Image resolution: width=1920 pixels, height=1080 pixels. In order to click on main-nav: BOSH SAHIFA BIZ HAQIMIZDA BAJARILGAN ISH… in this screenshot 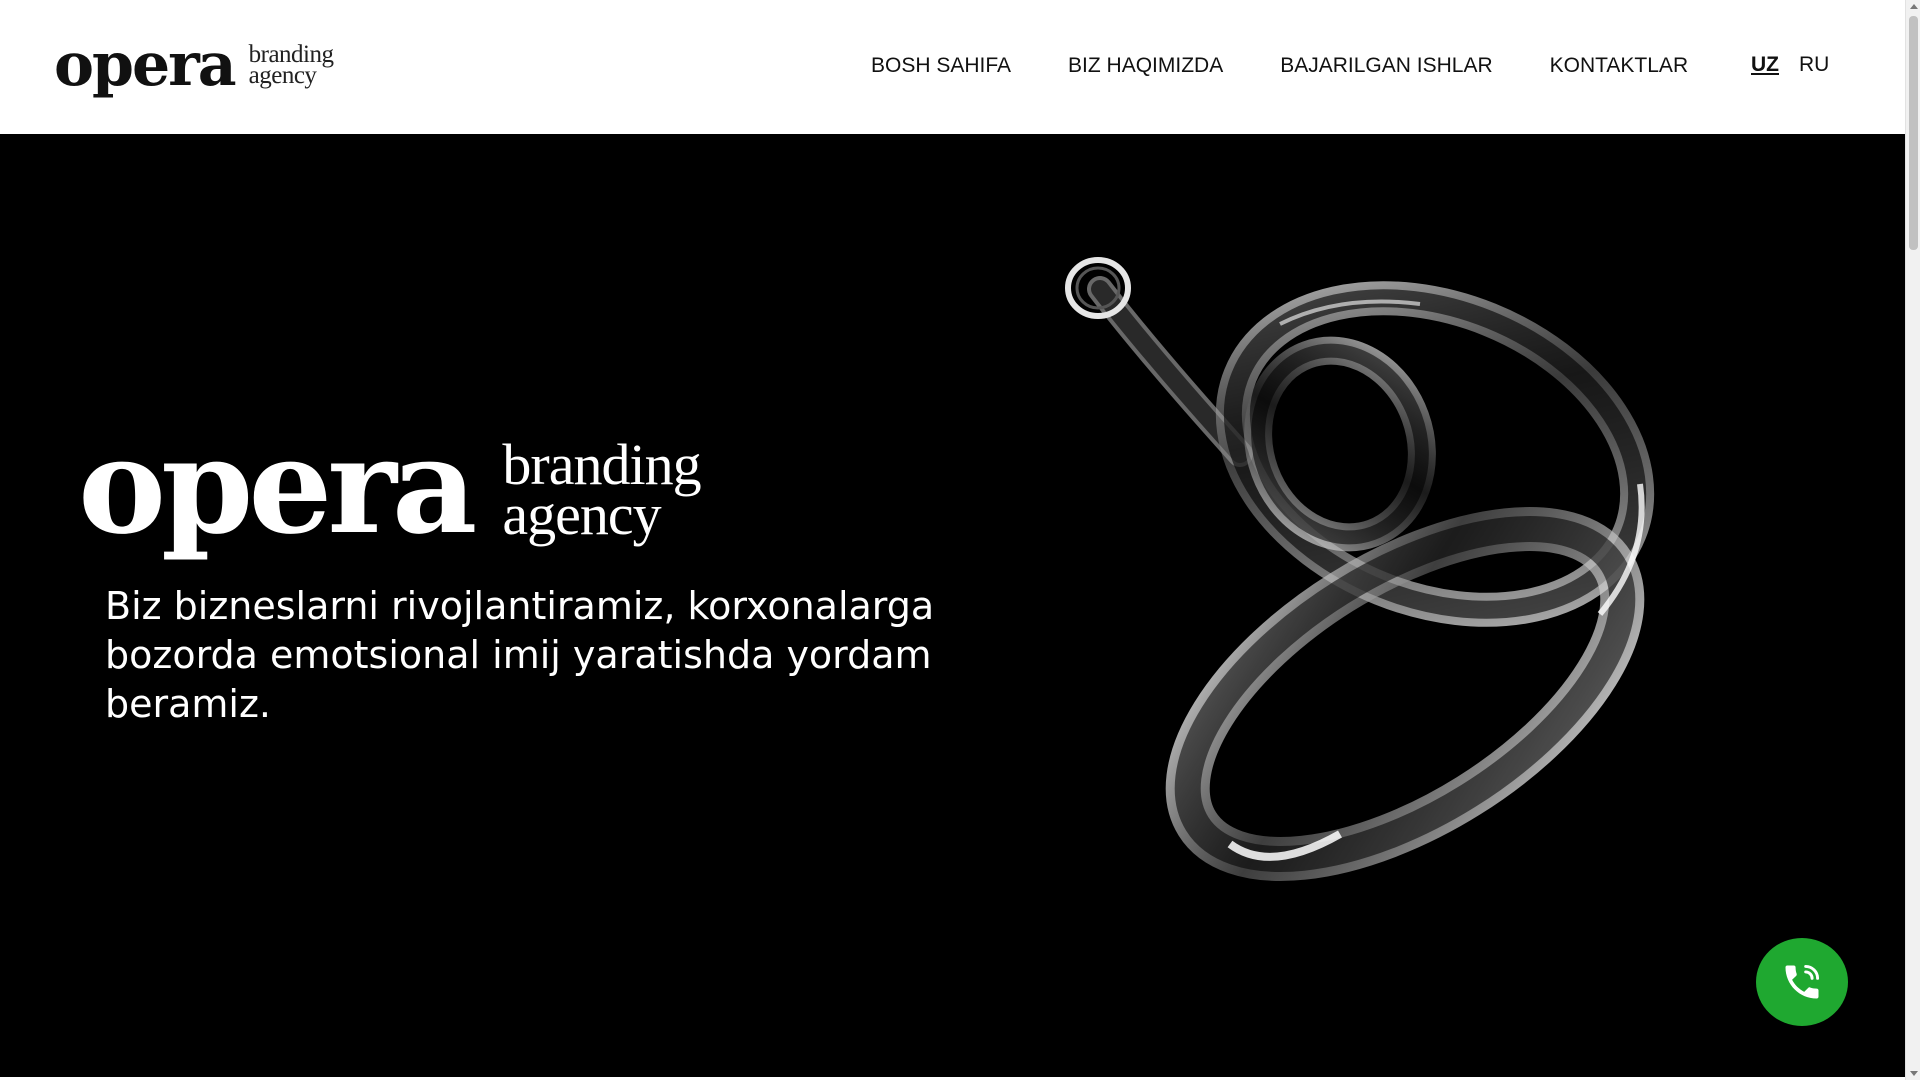, I will do `click(1308, 66)`.